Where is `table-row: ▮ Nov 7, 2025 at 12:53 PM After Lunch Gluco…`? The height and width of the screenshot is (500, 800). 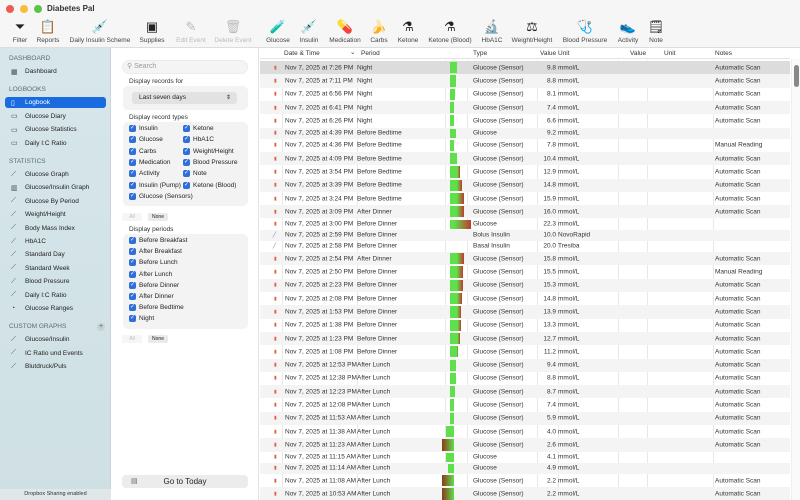 table-row: ▮ Nov 7, 2025 at 12:53 PM After Lunch Gluco… is located at coordinates (525, 365).